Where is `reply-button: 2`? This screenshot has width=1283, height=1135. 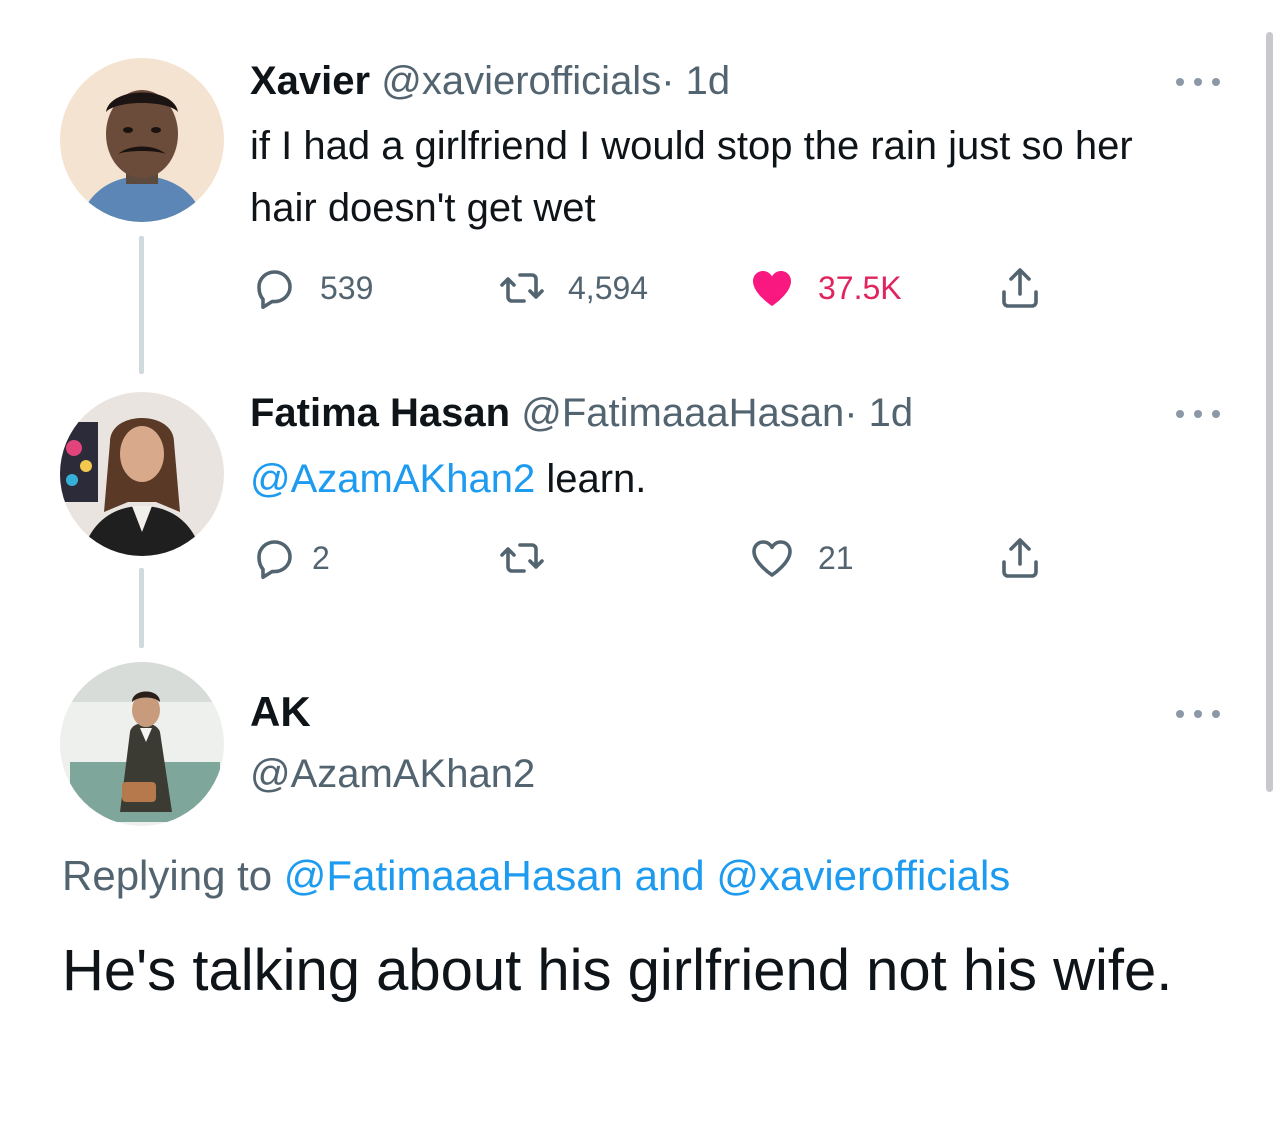 reply-button: 2 is located at coordinates (290, 558).